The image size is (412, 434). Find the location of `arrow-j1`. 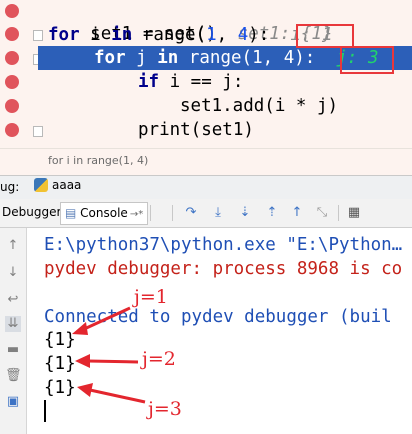

arrow-j1 is located at coordinates (106, 319).